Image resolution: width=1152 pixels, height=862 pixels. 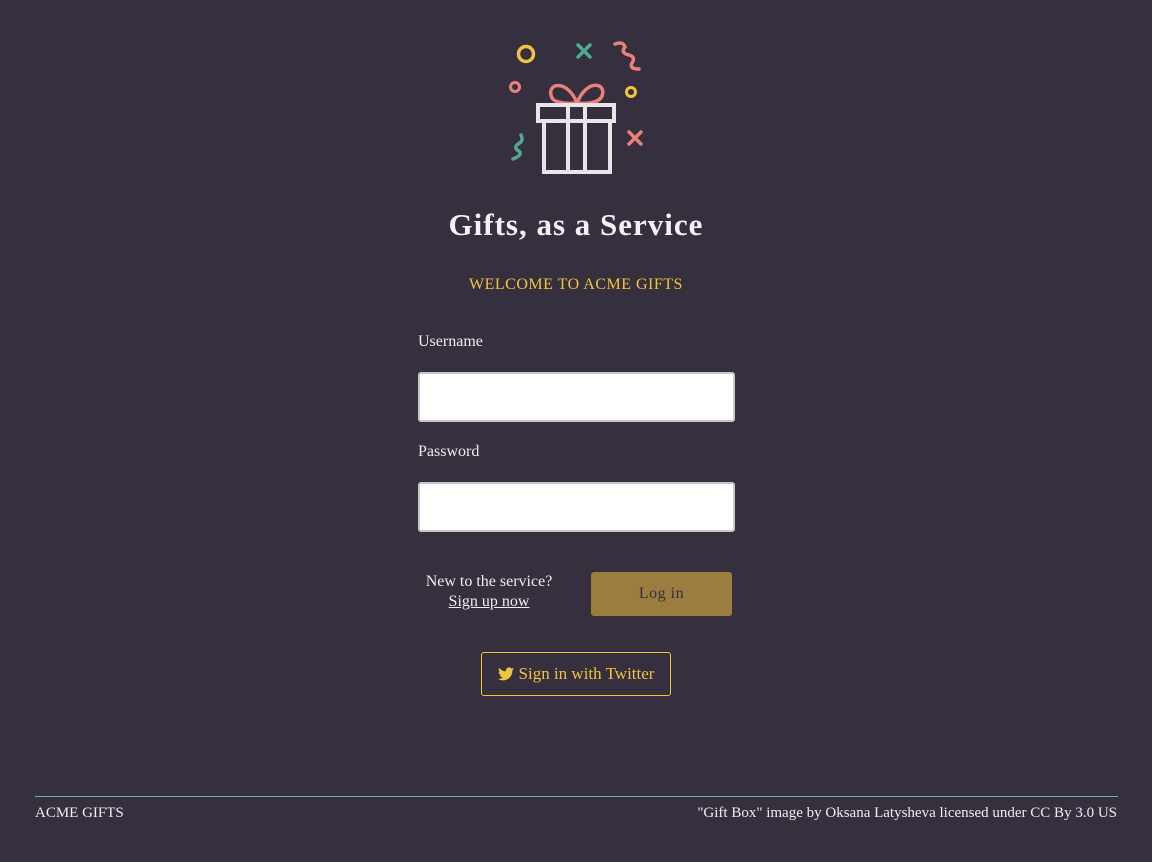 I want to click on confetti-squiggle-pink, so click(x=627, y=56).